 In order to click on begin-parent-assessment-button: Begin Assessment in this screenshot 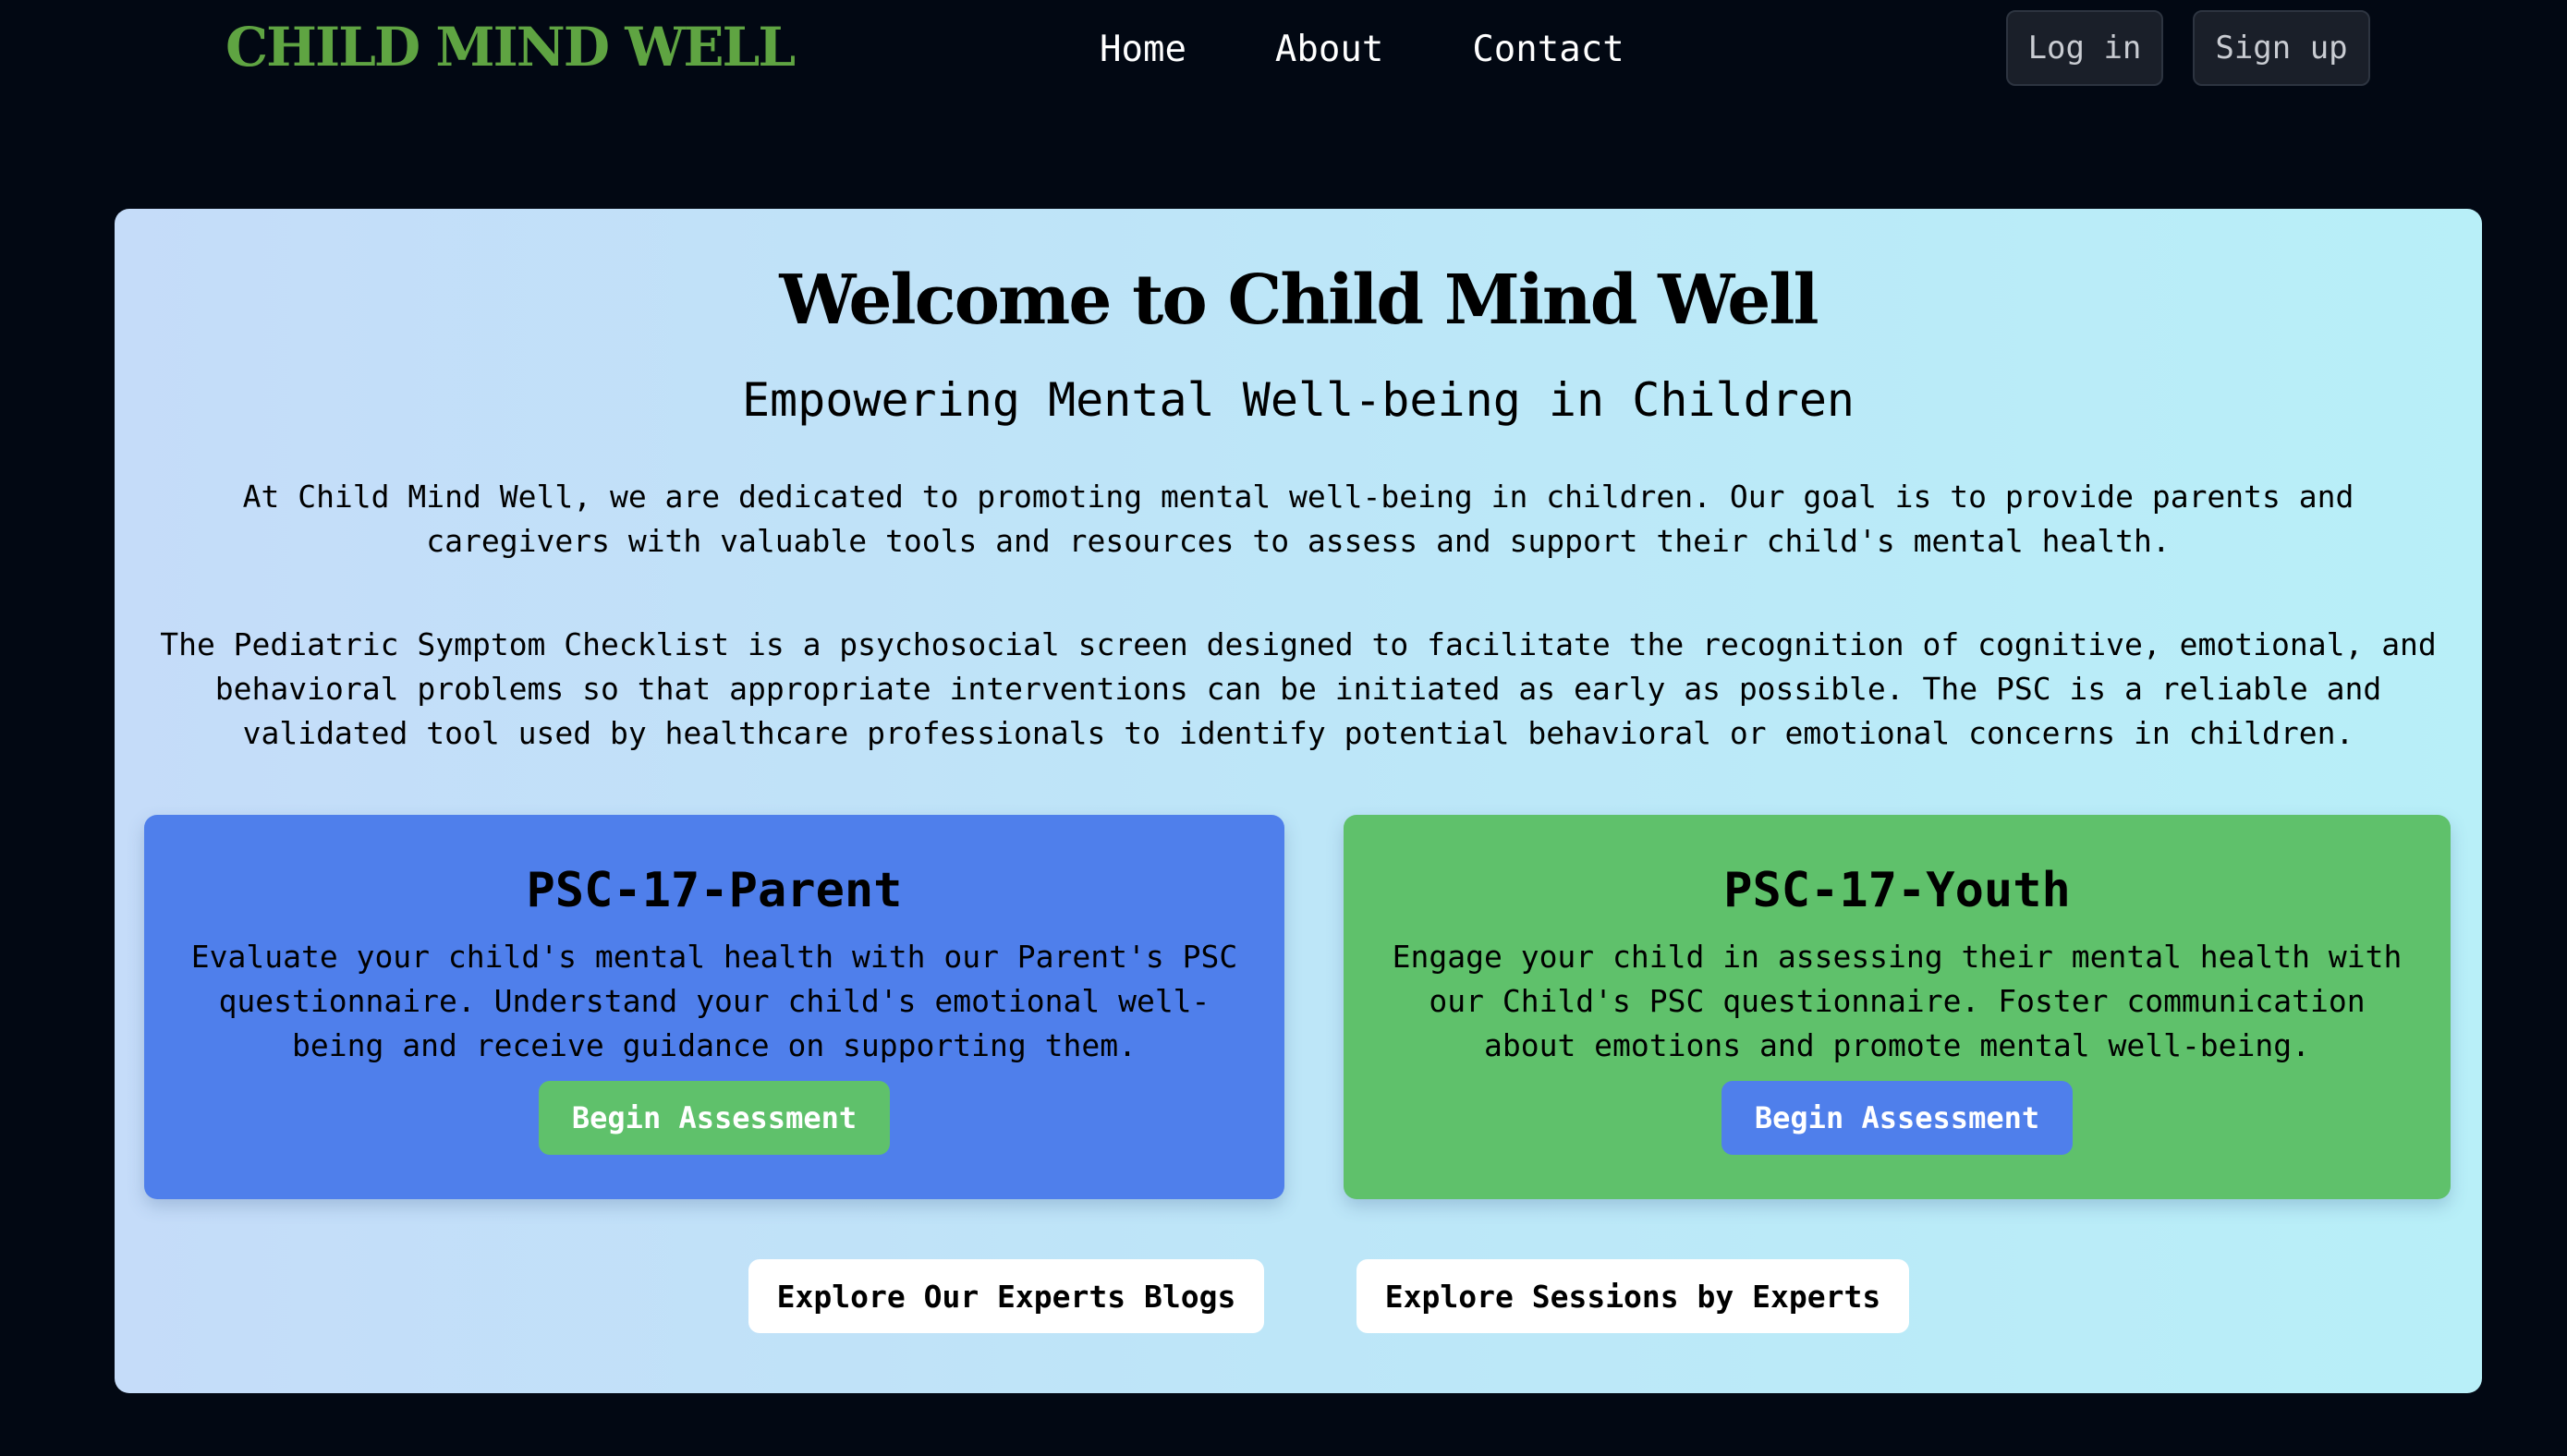, I will do `click(715, 1118)`.